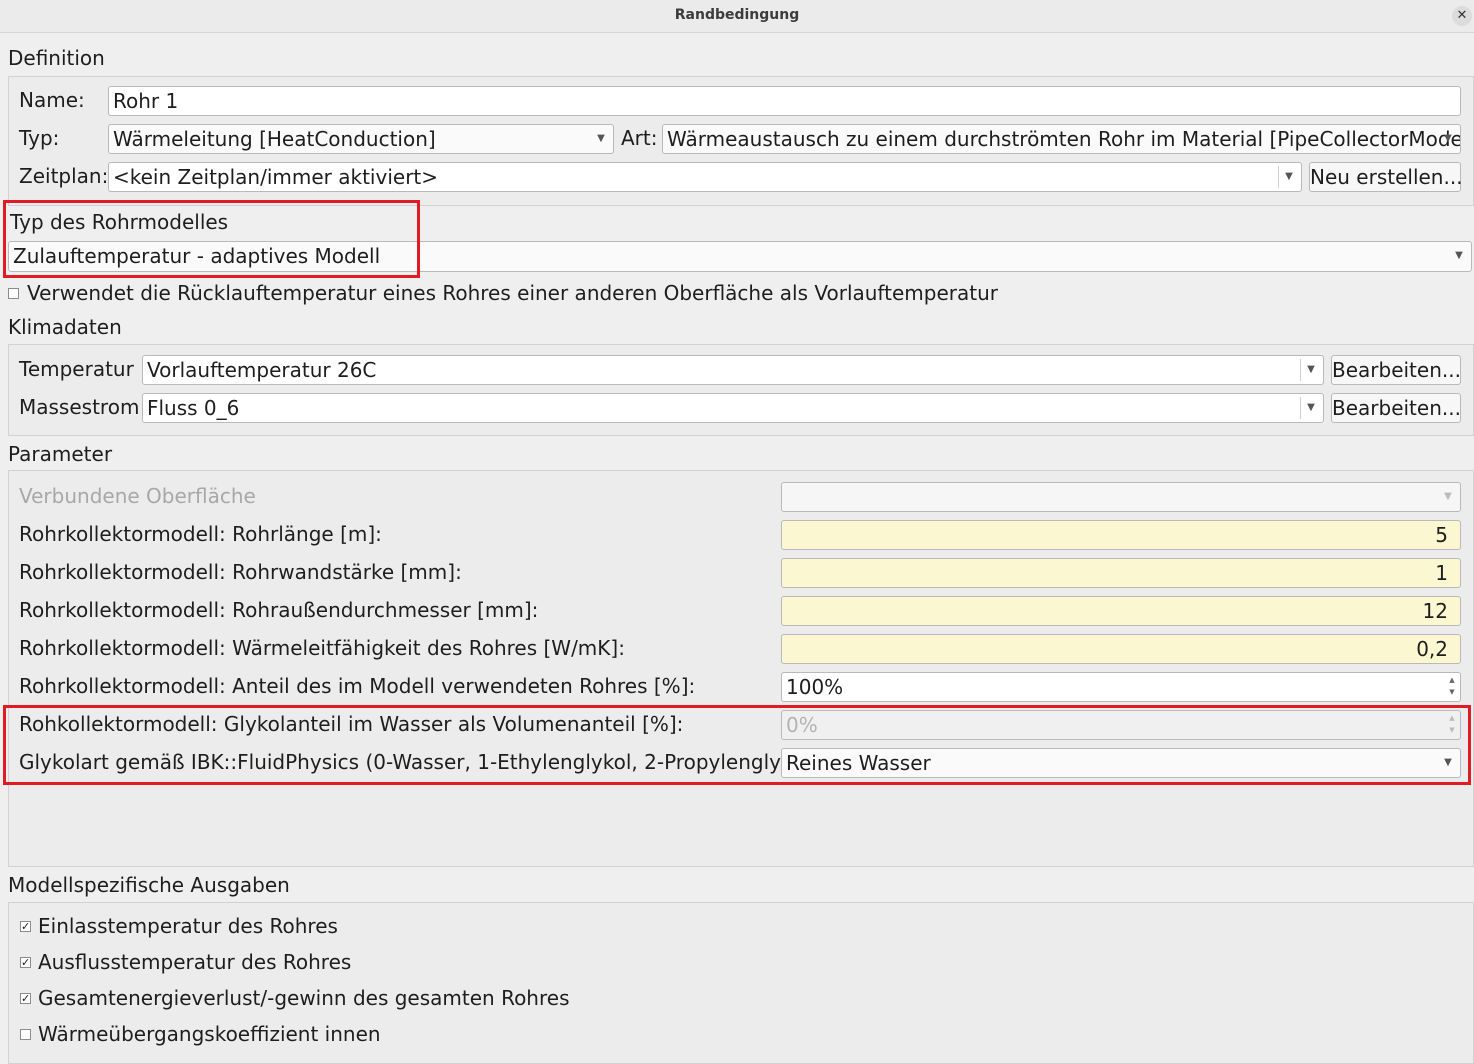  What do you see at coordinates (1121, 649) in the screenshot?
I see `waermeleitfaehigkeit-input: 0,2` at bounding box center [1121, 649].